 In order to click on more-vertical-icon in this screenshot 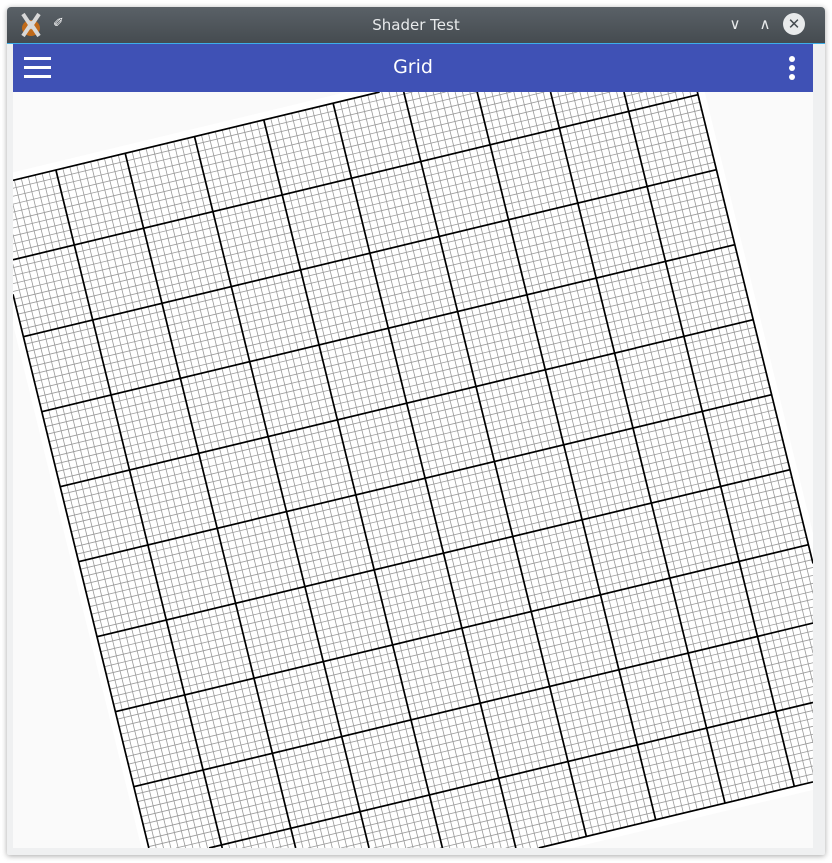, I will do `click(792, 69)`.